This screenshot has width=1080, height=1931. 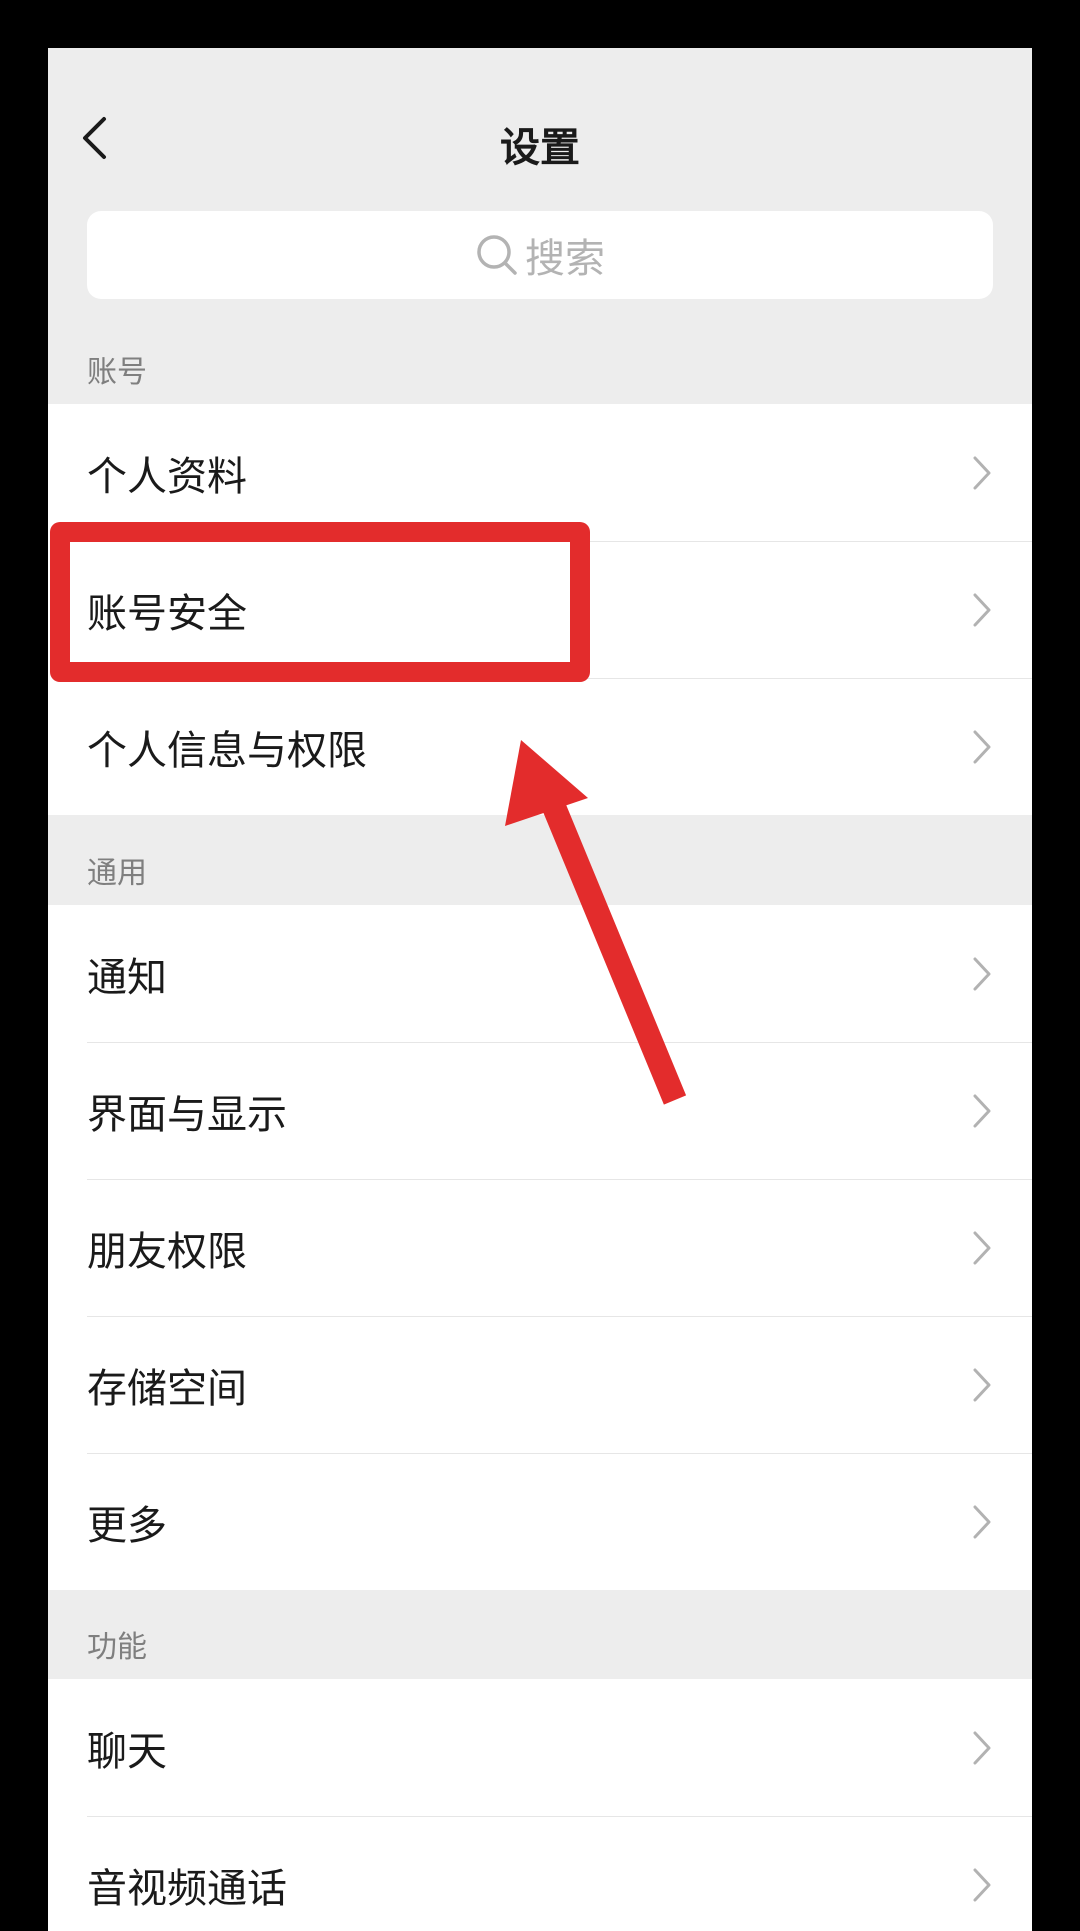 What do you see at coordinates (540, 1110) in the screenshot?
I see `row-display: 界面与显示` at bounding box center [540, 1110].